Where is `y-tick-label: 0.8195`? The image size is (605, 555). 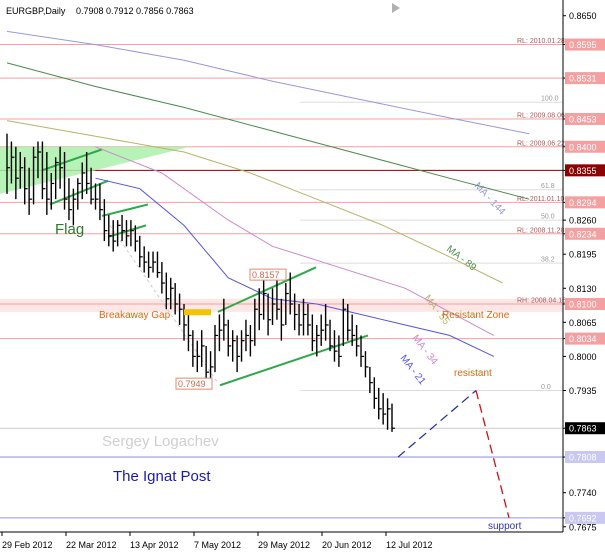 y-tick-label: 0.8195 is located at coordinates (583, 255).